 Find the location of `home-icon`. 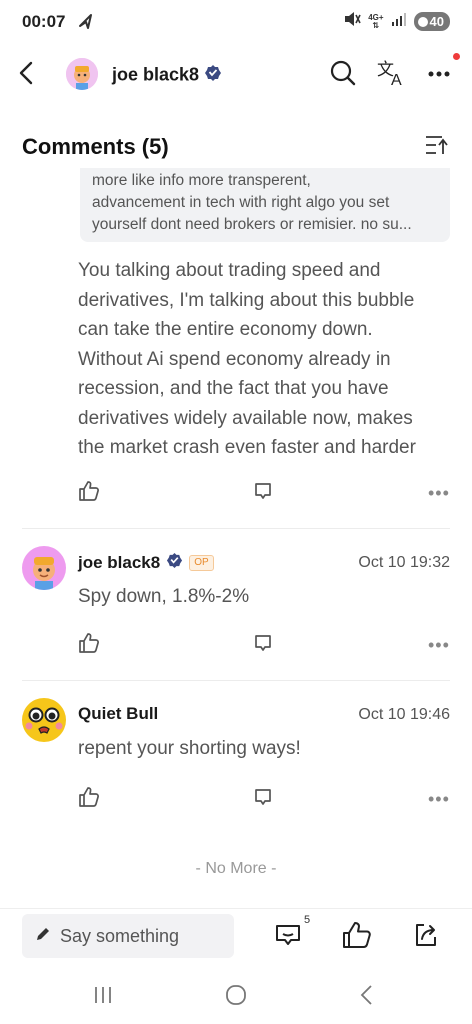

home-icon is located at coordinates (236, 997).